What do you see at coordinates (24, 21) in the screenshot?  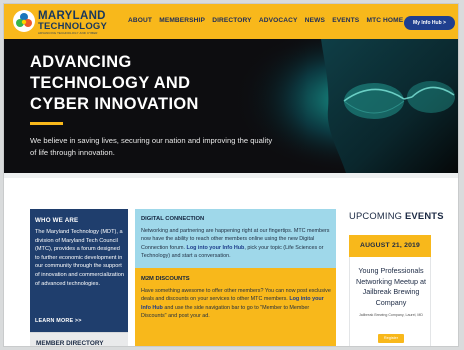 I see `logo-mark-icon` at bounding box center [24, 21].